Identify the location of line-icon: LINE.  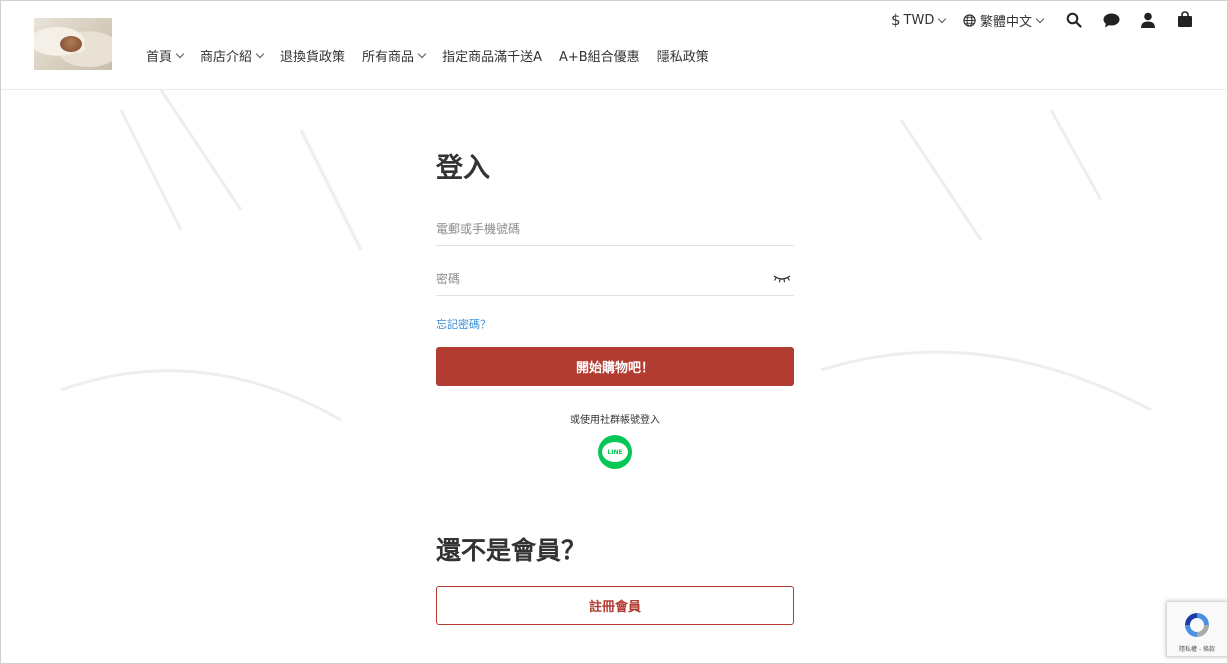
(615, 452).